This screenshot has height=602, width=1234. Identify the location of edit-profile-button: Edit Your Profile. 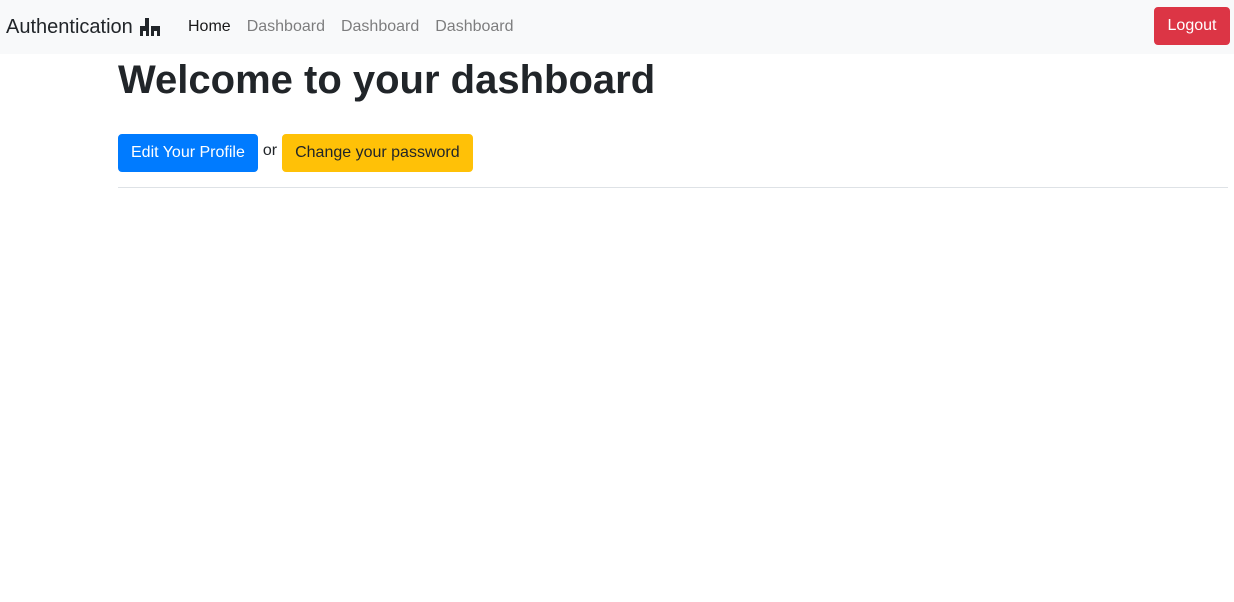
(188, 153).